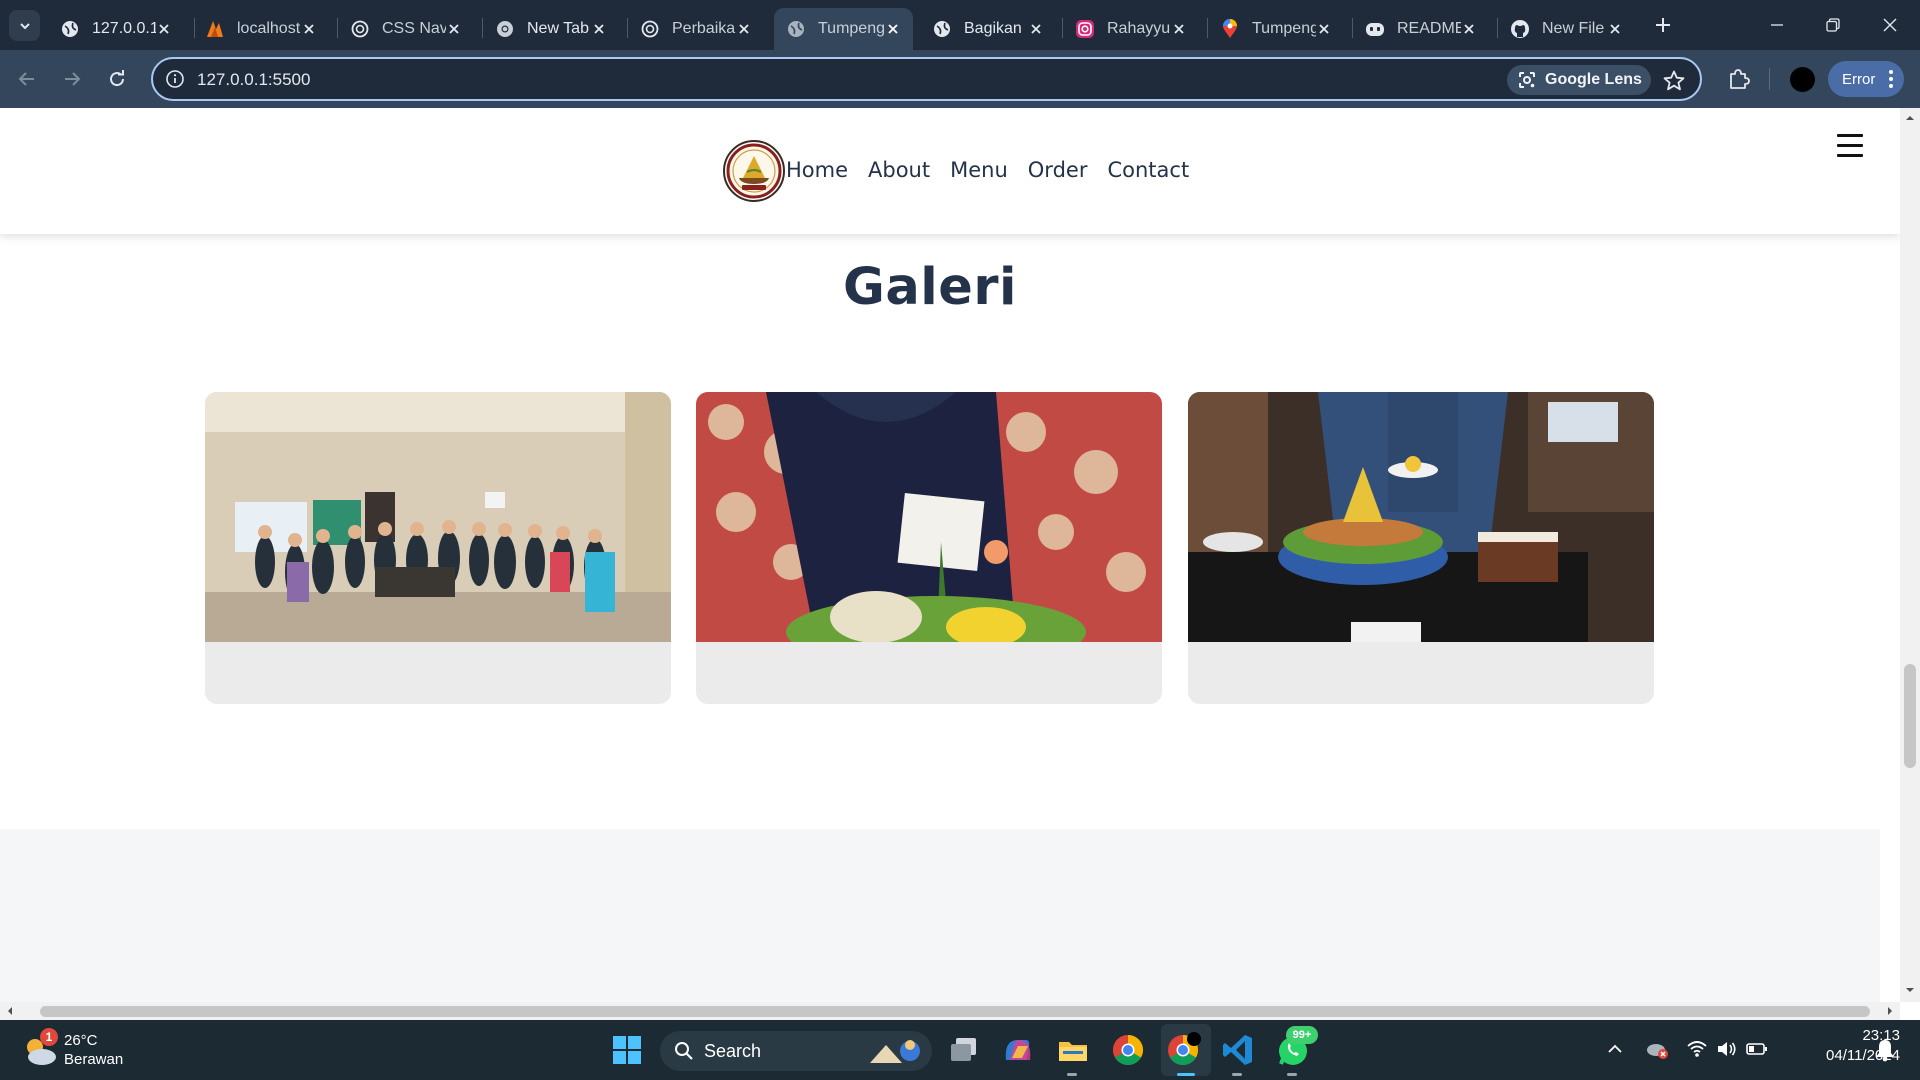 This screenshot has height=1080, width=1920. What do you see at coordinates (1850, 146) in the screenshot?
I see `hamburger-menu-icon` at bounding box center [1850, 146].